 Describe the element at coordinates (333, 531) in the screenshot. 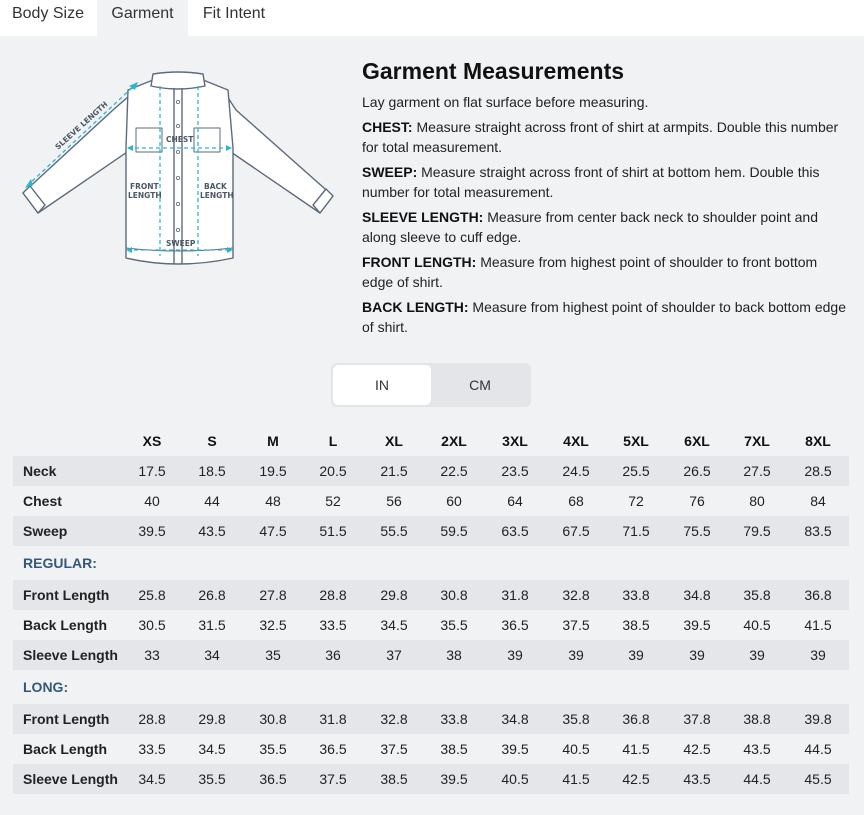

I see `table-cell: 51.5` at that location.